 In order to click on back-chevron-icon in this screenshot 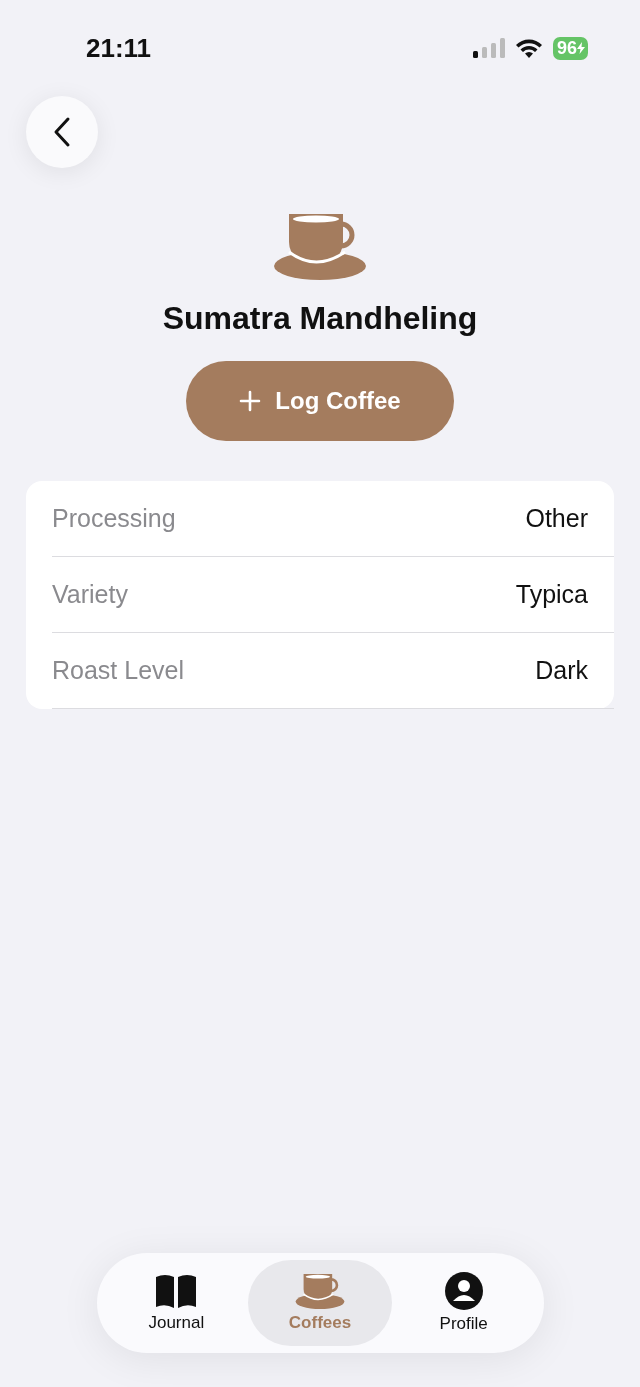, I will do `click(62, 132)`.